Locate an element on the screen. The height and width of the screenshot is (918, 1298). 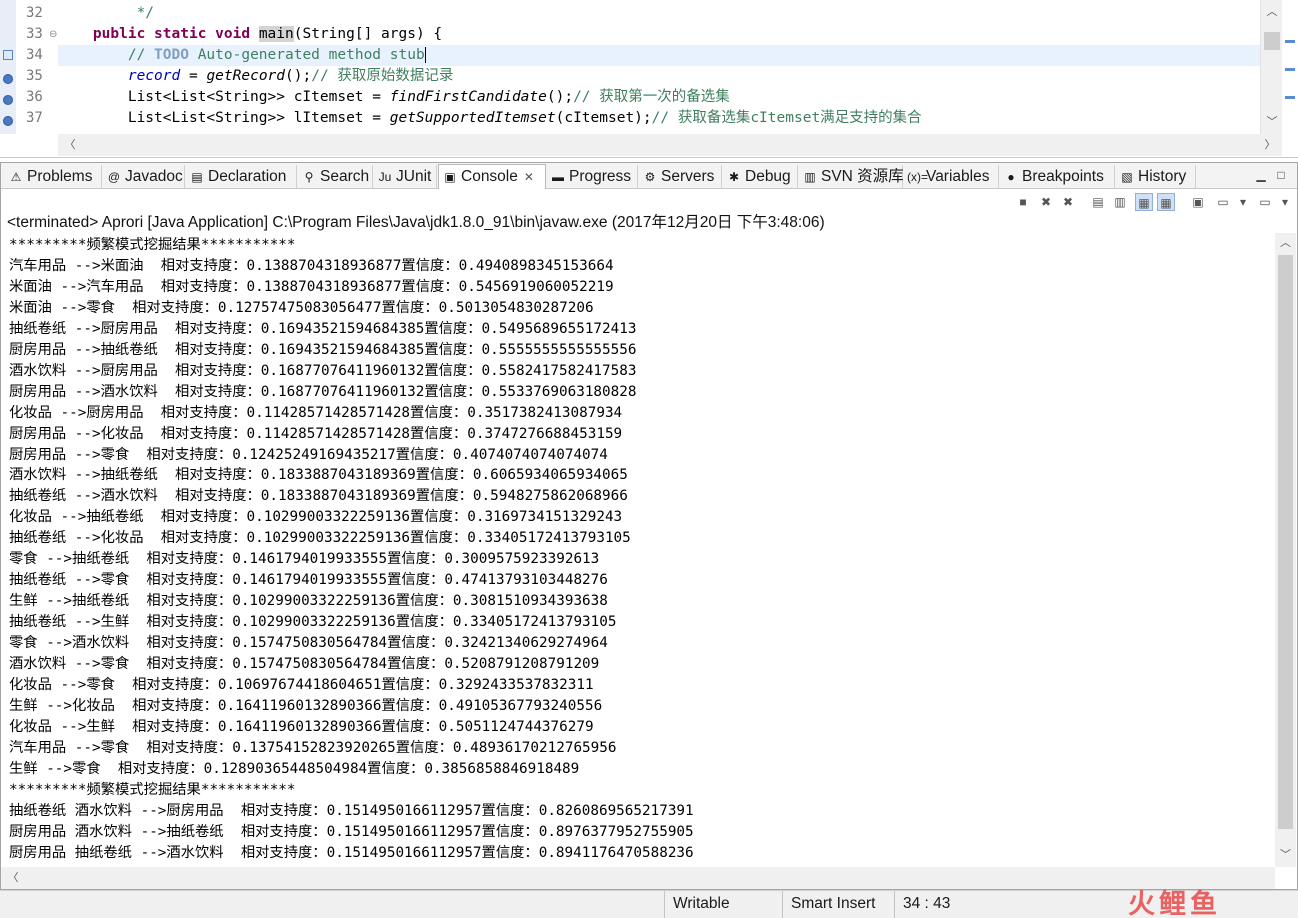
console-vertical-scrollbar: ︿ ﹀ is located at coordinates (1285, 550).